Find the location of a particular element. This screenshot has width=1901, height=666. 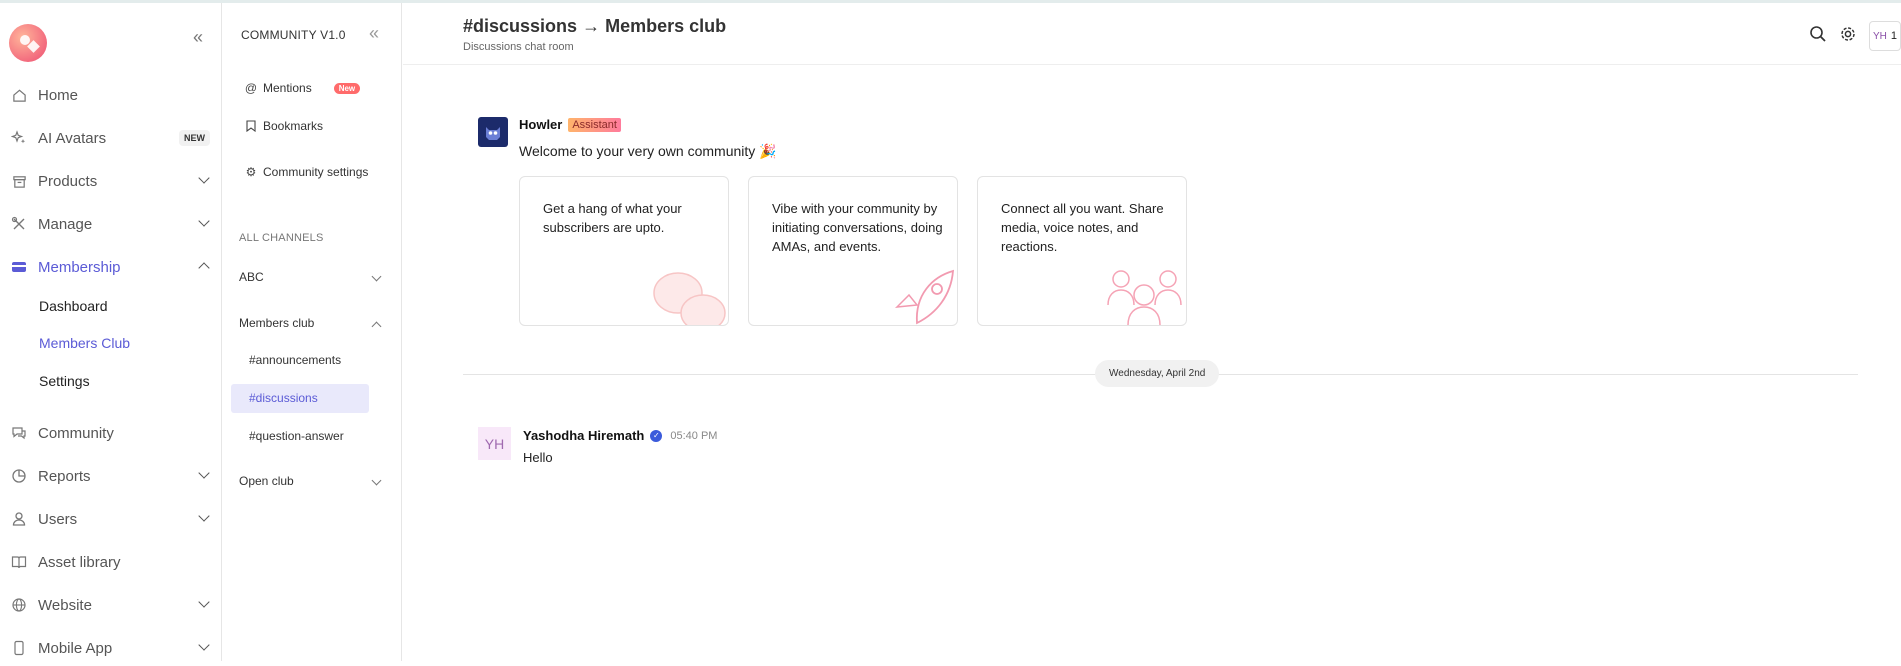

gear-icon: ⚙ is located at coordinates (251, 172).